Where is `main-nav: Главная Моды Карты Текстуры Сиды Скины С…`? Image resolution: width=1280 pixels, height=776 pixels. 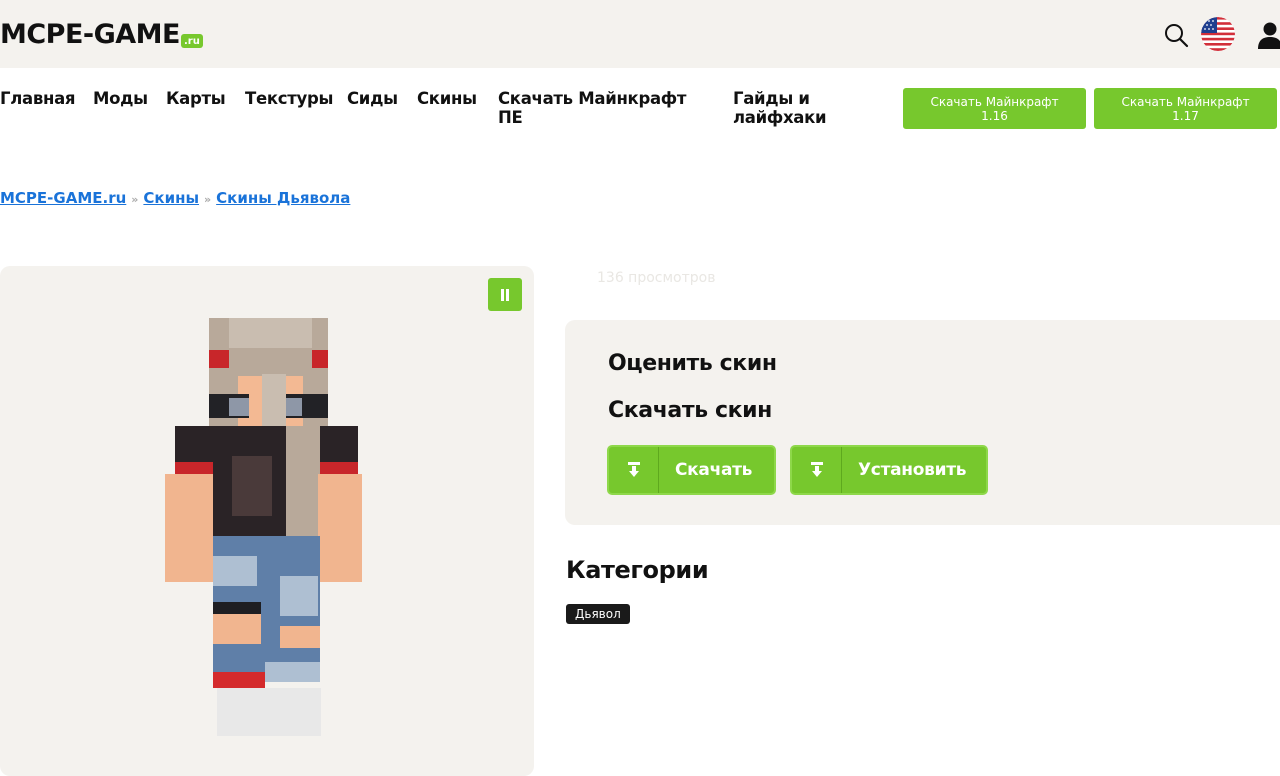 main-nav: Главная Моды Карты Текстуры Сиды Скины С… is located at coordinates (640, 113).